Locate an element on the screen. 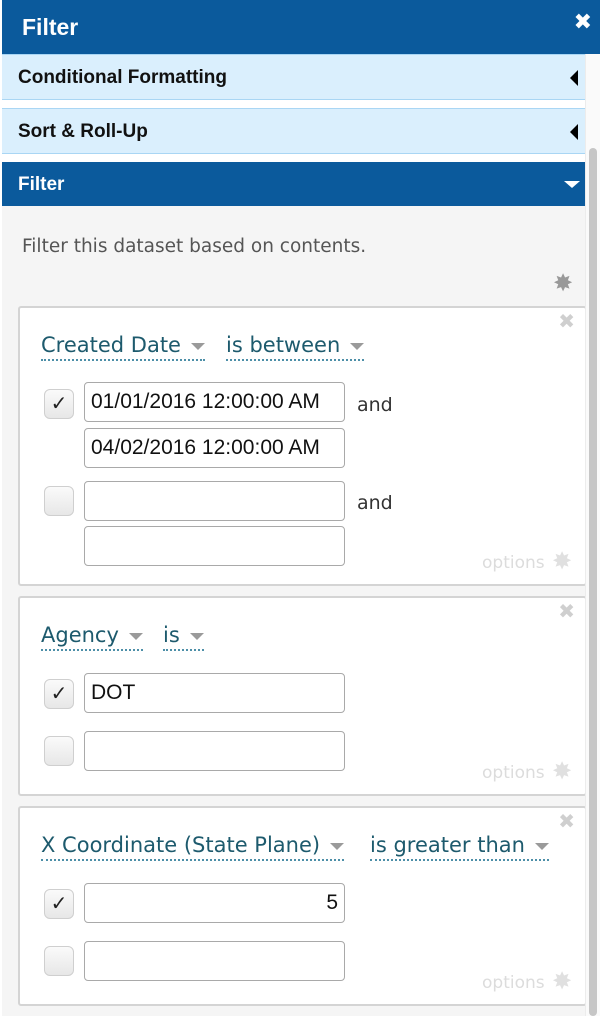 The image size is (600, 1016). column-selector: Agency is located at coordinates (92, 637).